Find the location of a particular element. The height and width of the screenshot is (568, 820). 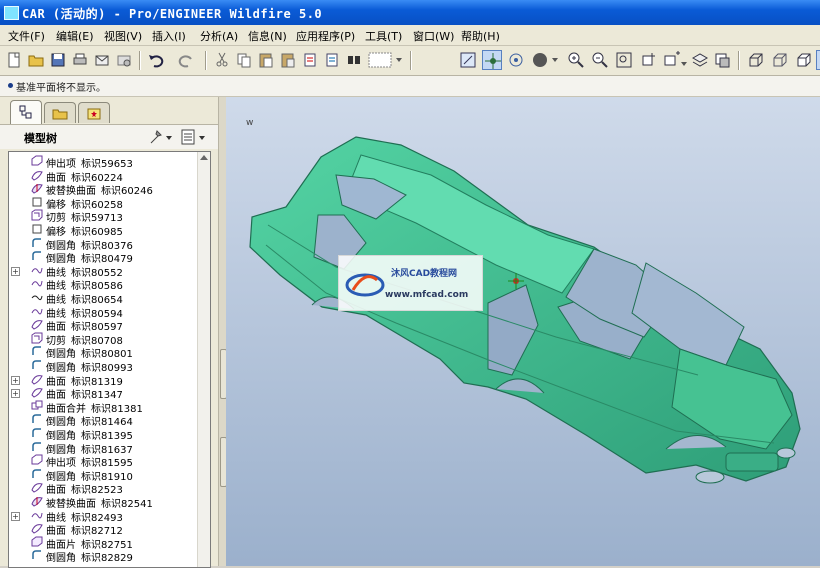

tree-item: 曲线 标识80654 is located at coordinates (104, 298).